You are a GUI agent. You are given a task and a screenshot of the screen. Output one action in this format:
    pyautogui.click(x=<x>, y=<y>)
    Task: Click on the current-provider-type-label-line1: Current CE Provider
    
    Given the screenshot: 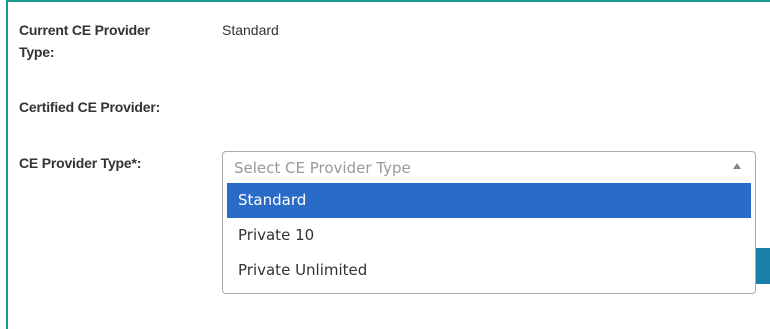 What is the action you would take?
    pyautogui.click(x=84, y=30)
    